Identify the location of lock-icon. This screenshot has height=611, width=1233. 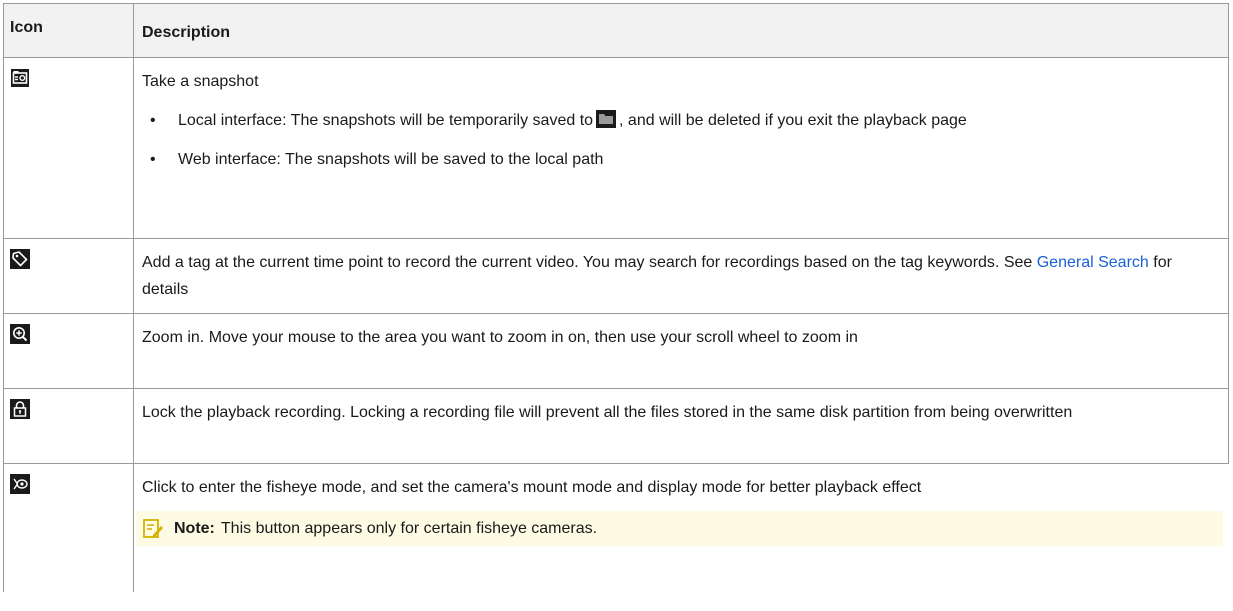
(20, 409).